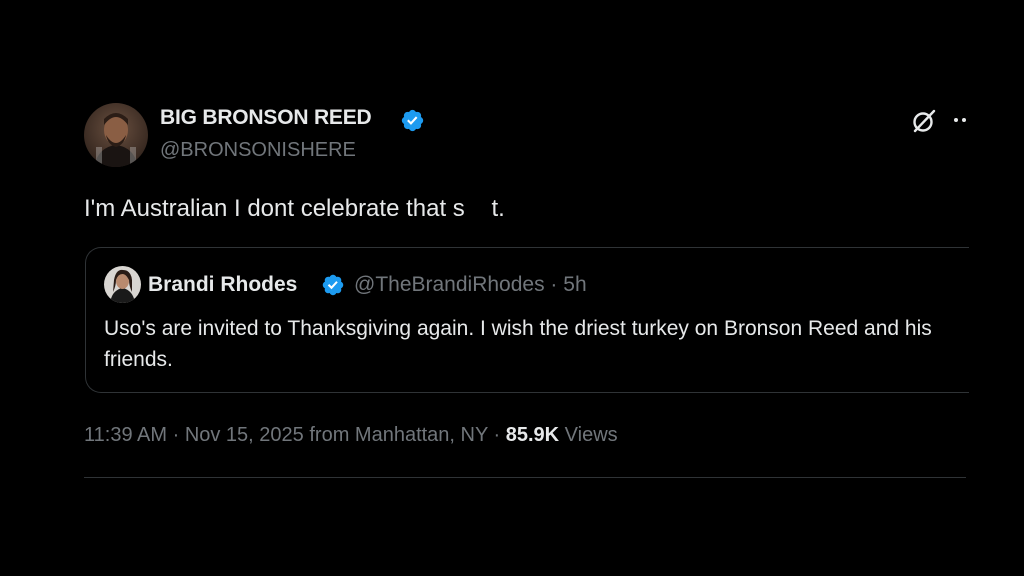  What do you see at coordinates (395, 435) in the screenshot?
I see `tweet-location: from Manhattan, NY` at bounding box center [395, 435].